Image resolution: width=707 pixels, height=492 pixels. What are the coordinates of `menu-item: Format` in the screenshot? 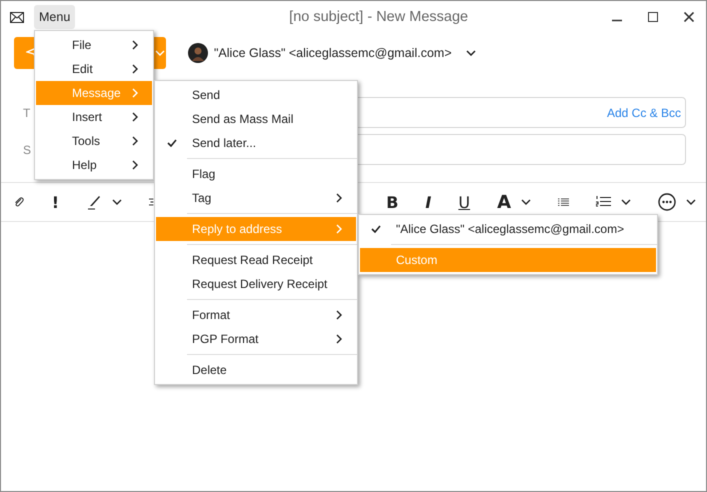 It's located at (256, 315).